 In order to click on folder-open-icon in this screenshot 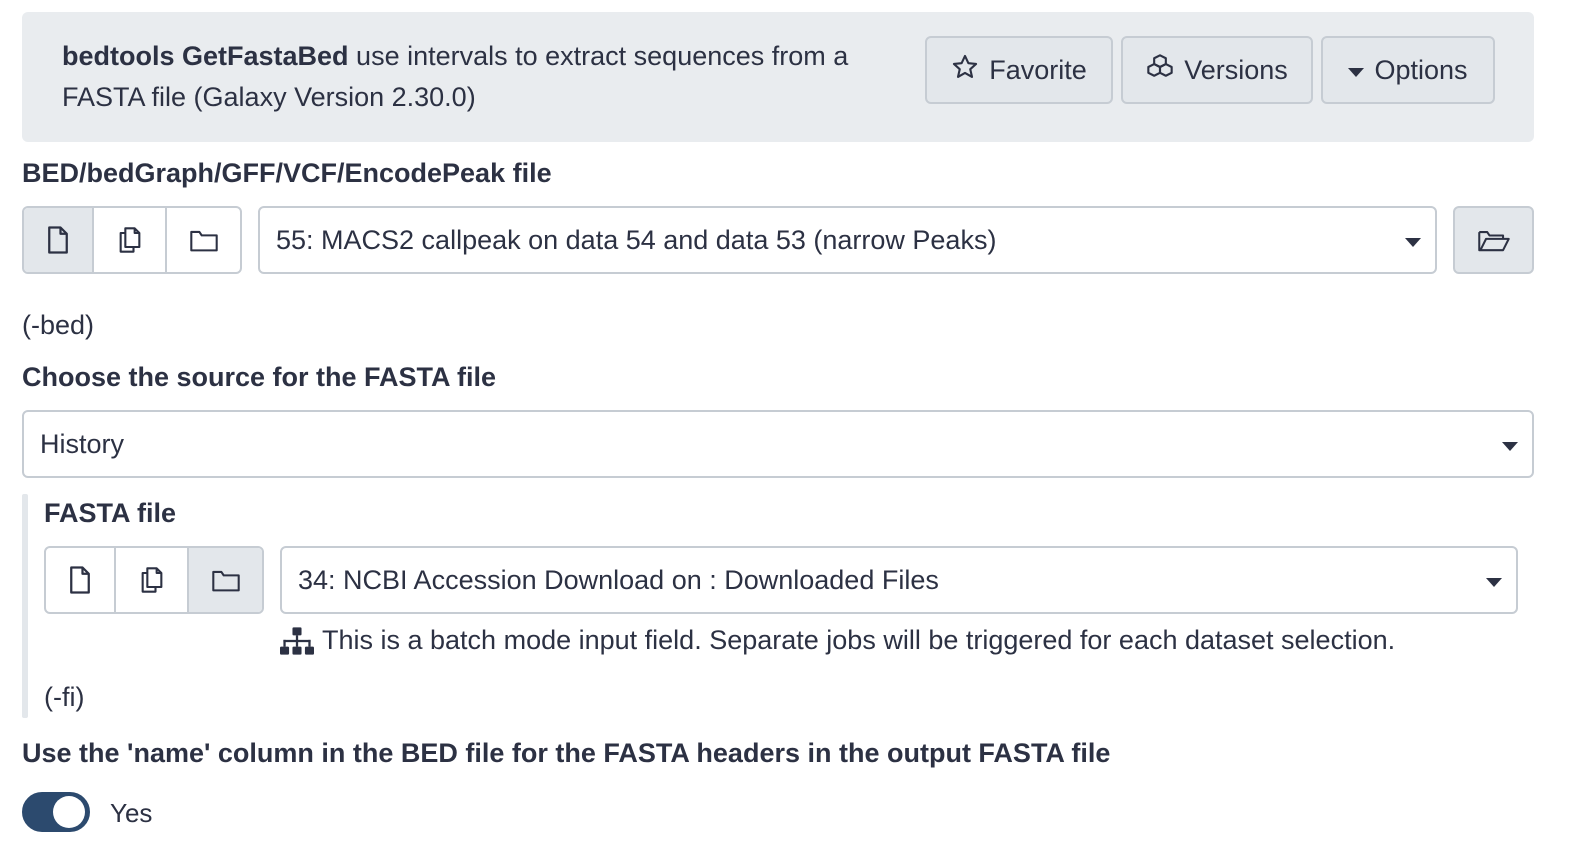, I will do `click(1493, 241)`.